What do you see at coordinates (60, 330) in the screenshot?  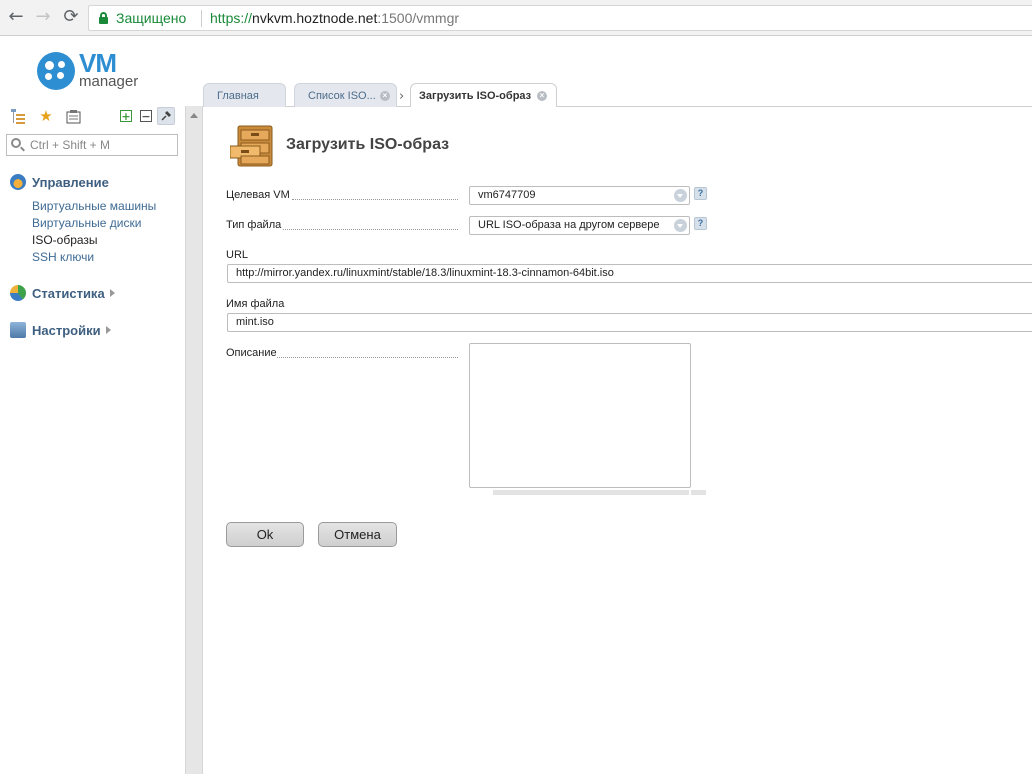 I see `menu-group-settings: Настройки` at bounding box center [60, 330].